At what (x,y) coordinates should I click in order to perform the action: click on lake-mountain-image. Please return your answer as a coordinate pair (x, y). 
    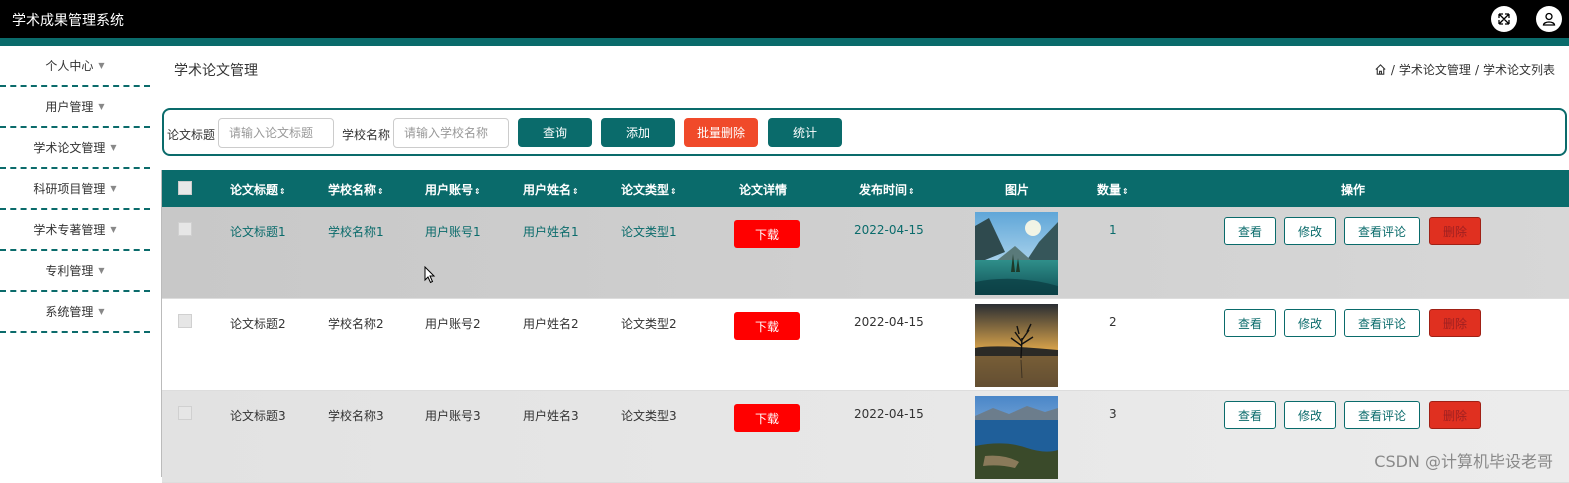
    Looking at the image, I should click on (1016, 253).